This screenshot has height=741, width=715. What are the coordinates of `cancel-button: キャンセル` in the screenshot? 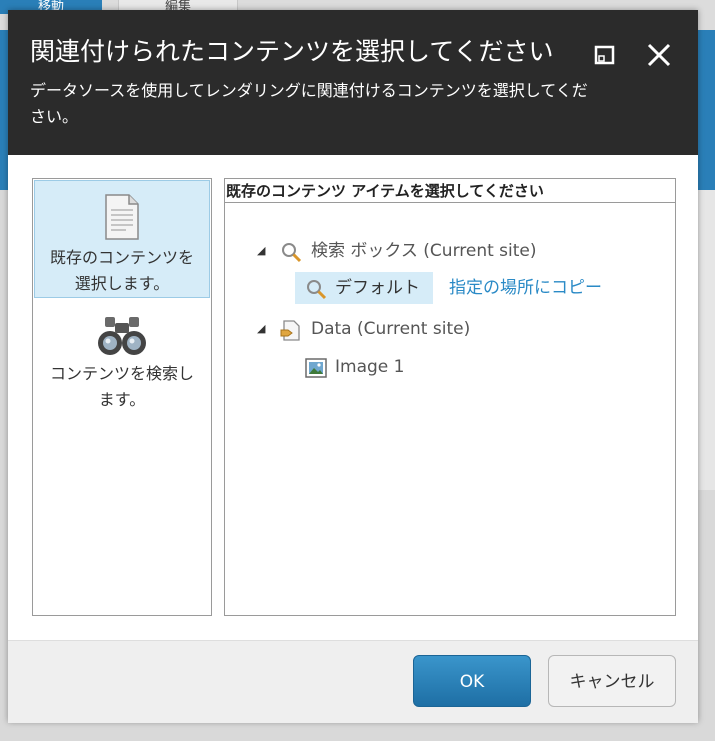 It's located at (612, 681).